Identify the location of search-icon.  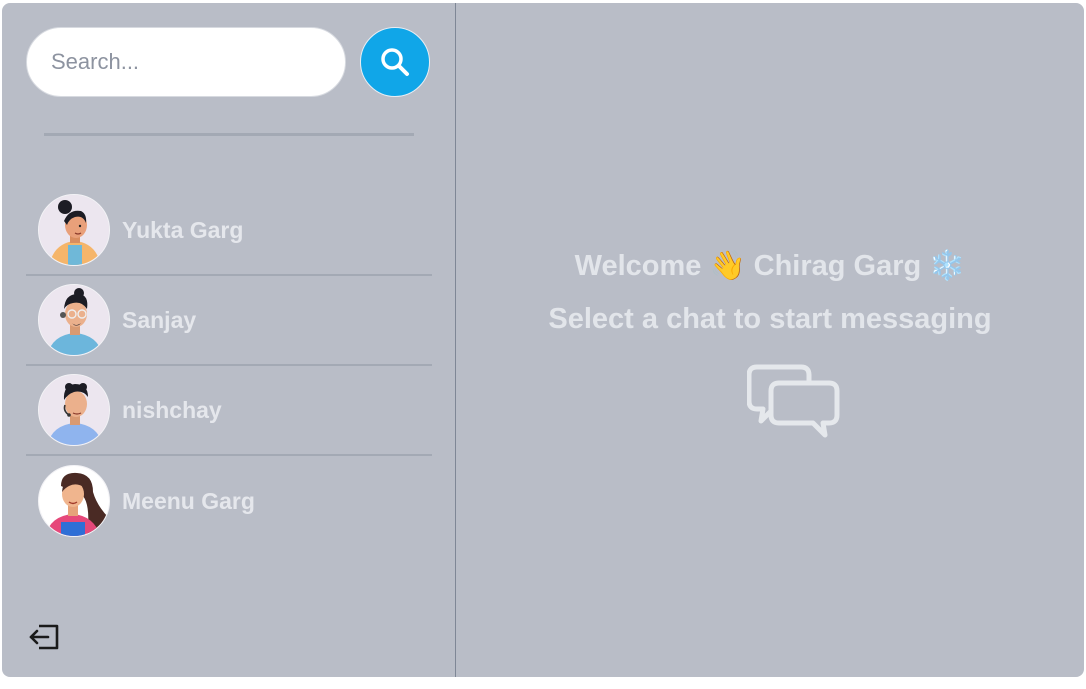
(395, 62).